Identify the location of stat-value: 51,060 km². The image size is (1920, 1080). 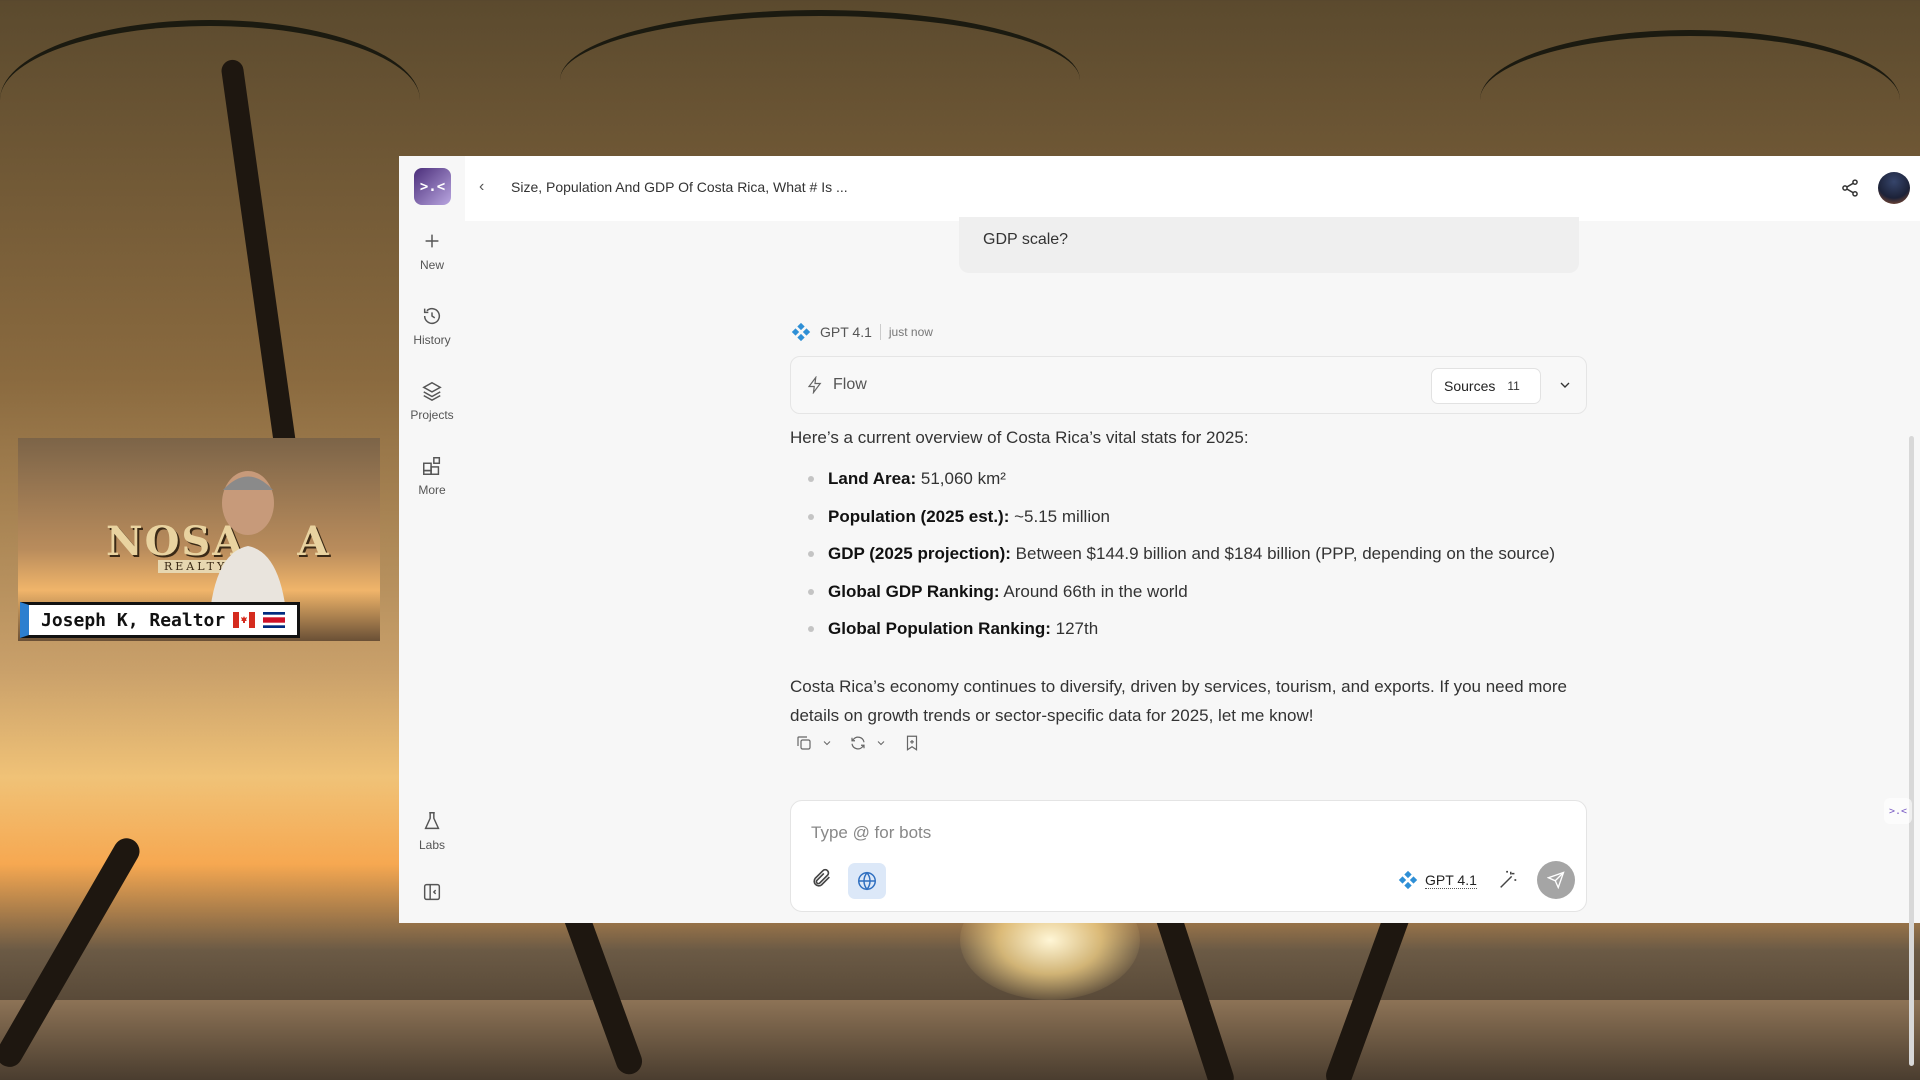
(961, 478).